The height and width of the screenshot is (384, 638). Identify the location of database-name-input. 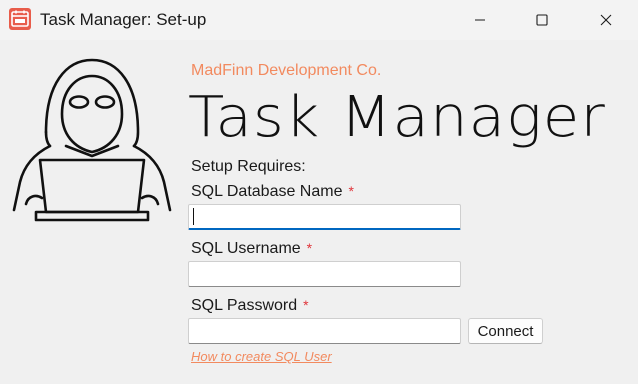
(324, 217).